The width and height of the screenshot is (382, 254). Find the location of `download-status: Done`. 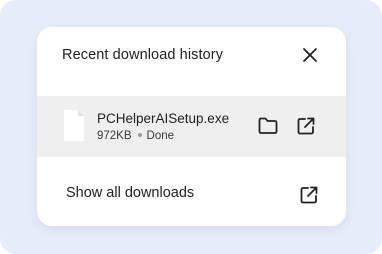

download-status: Done is located at coordinates (160, 136).